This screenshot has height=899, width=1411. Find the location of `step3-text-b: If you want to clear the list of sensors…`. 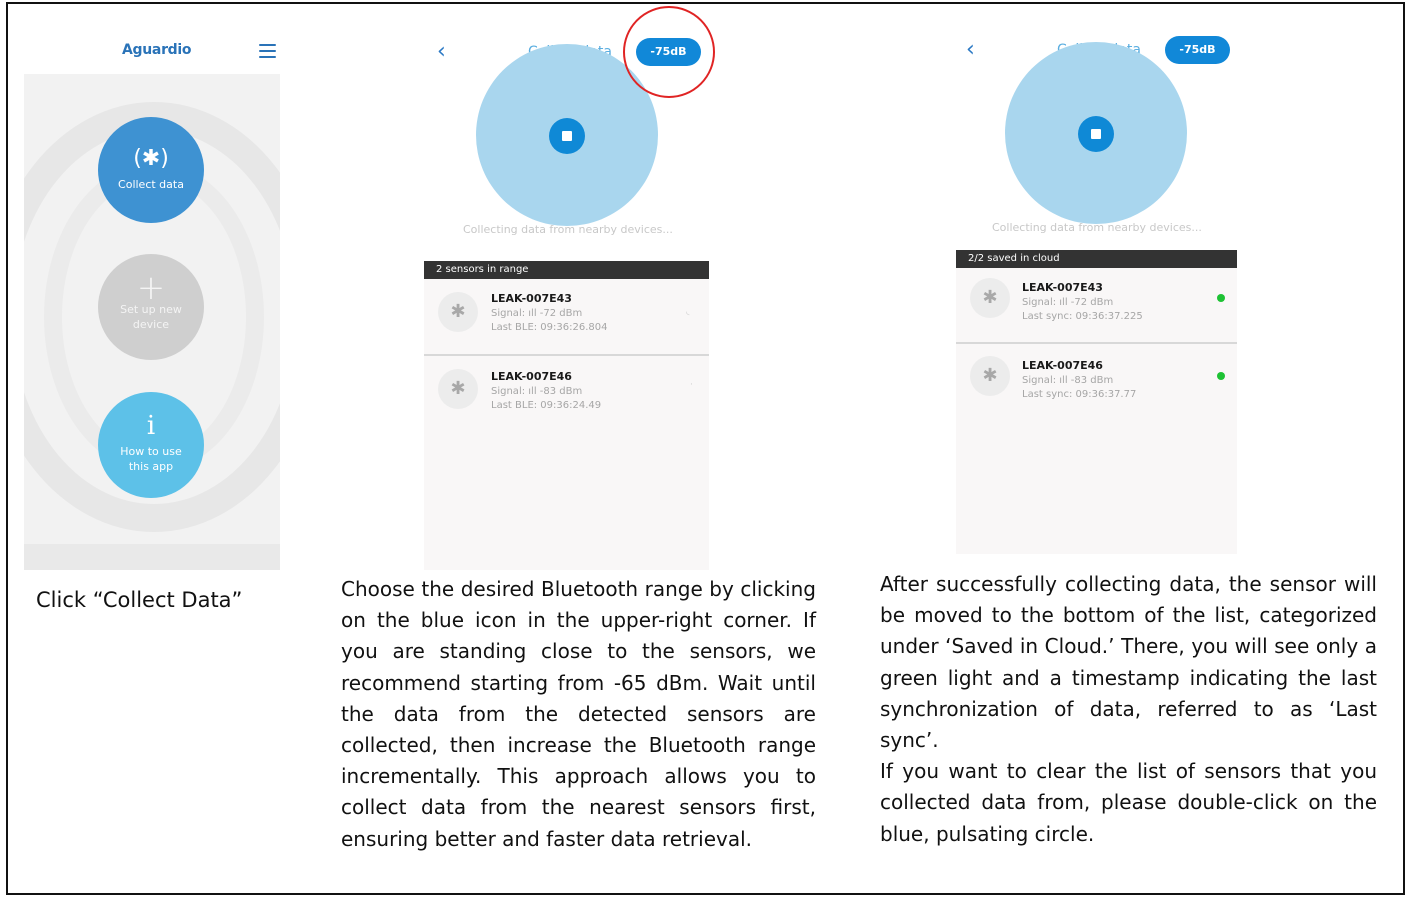

step3-text-b: If you want to clear the list of sensors… is located at coordinates (1128, 802).